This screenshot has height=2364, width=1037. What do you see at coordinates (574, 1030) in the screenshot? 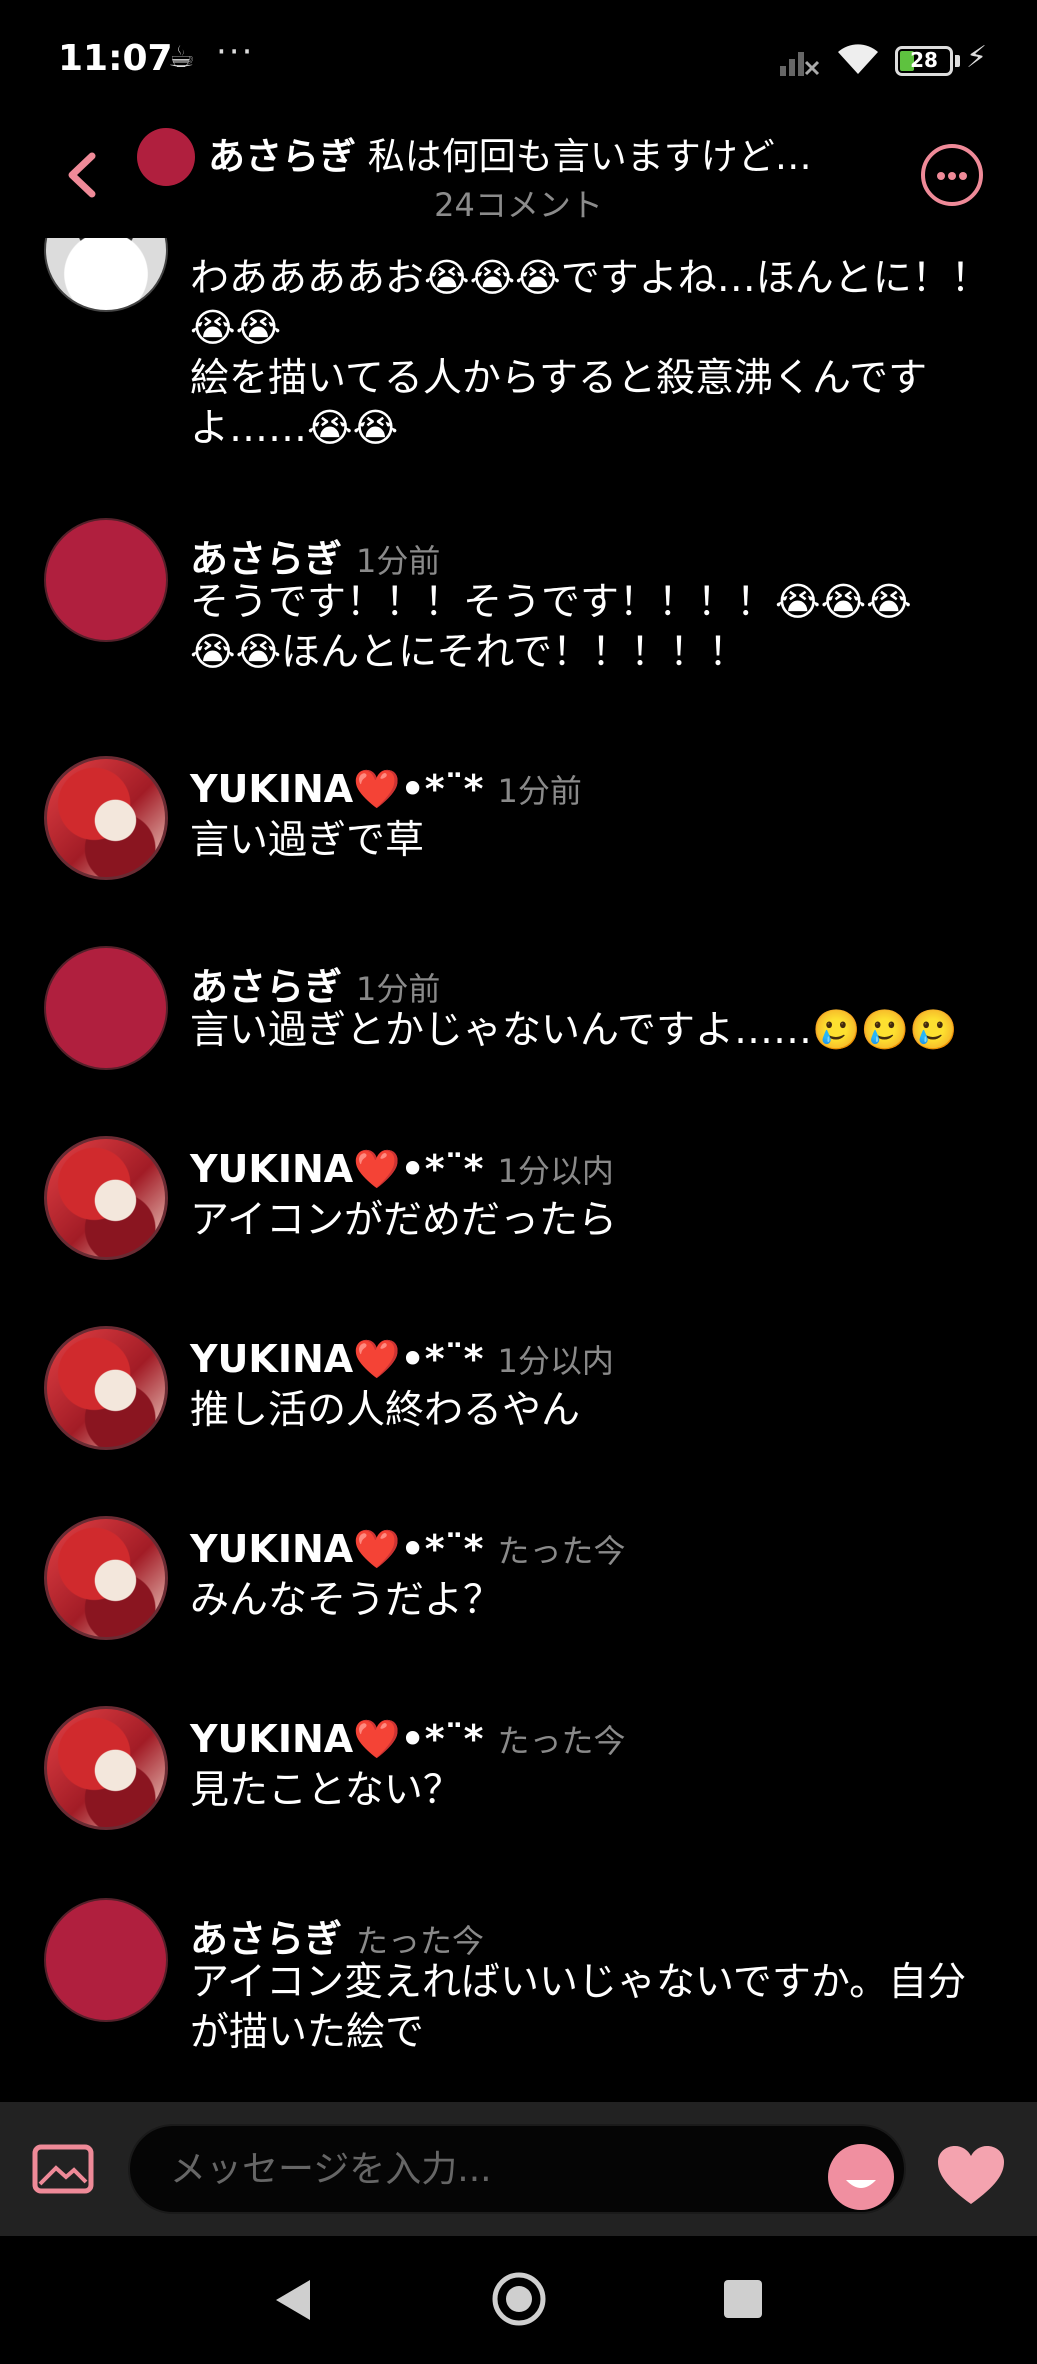
I see `comment-text: 言い過ぎとかじゃないんですよ……🥲🥲🥲` at bounding box center [574, 1030].